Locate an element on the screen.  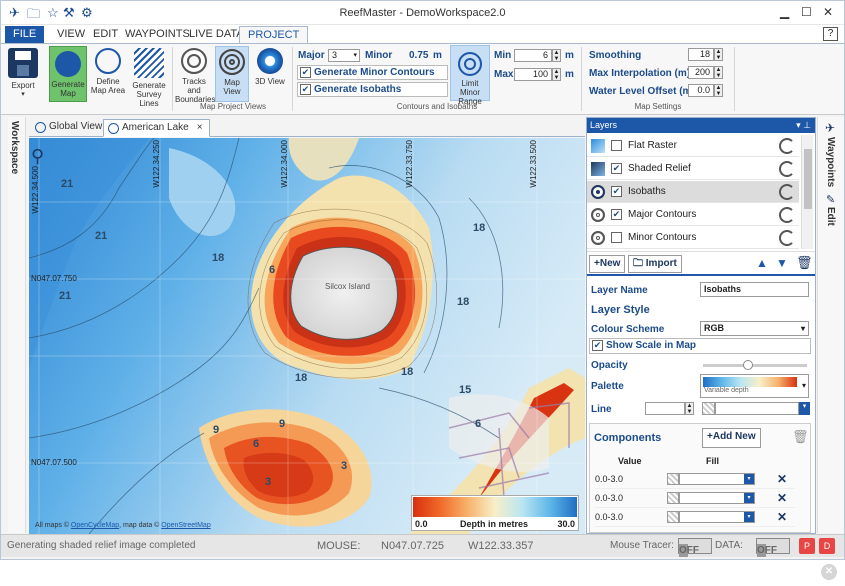
map-view-button: Map View is located at coordinates (232, 74).